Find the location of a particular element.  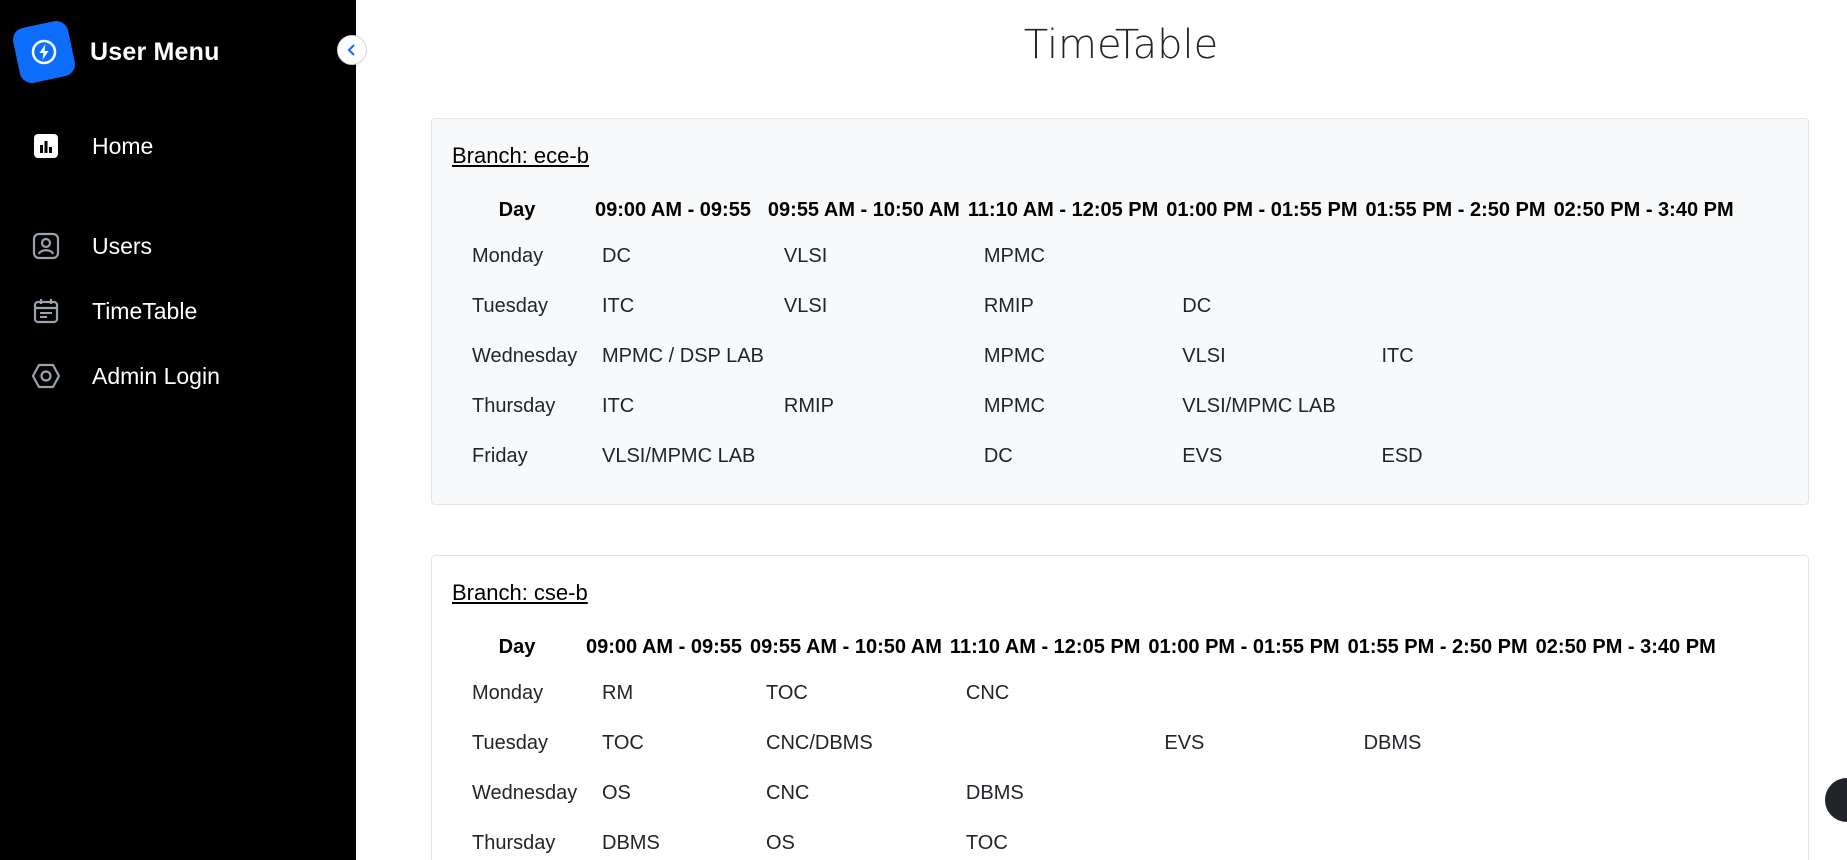

sidebar-item-timetable: TimeTable is located at coordinates (113, 311).